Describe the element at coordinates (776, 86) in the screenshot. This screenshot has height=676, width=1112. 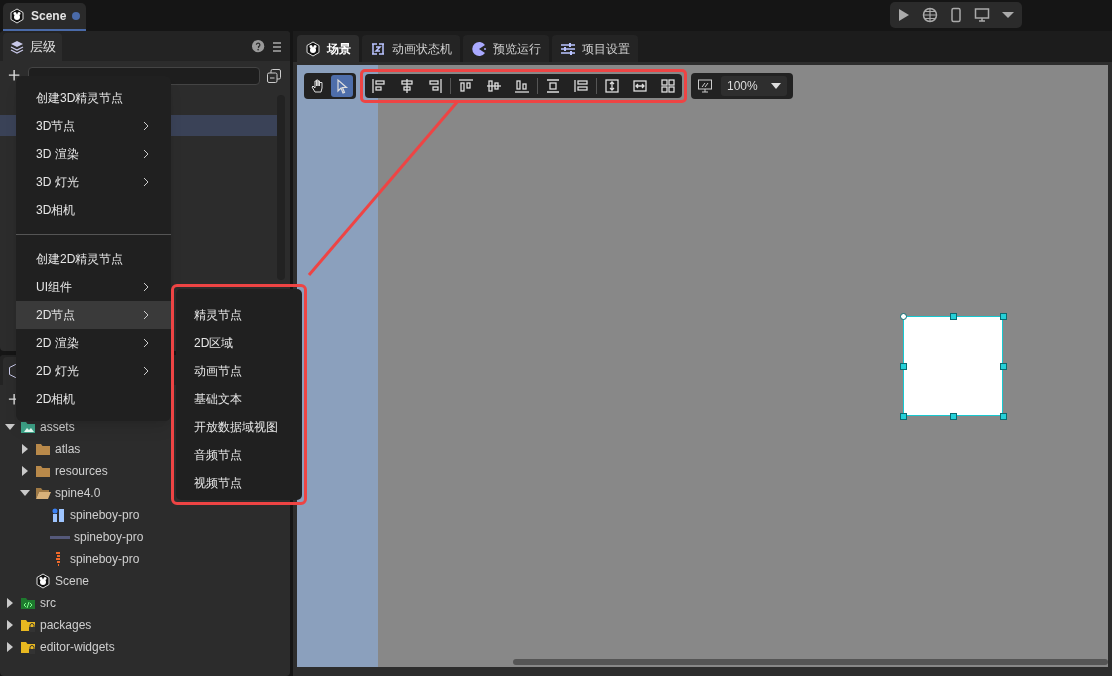
I see `caret-down-icon` at that location.